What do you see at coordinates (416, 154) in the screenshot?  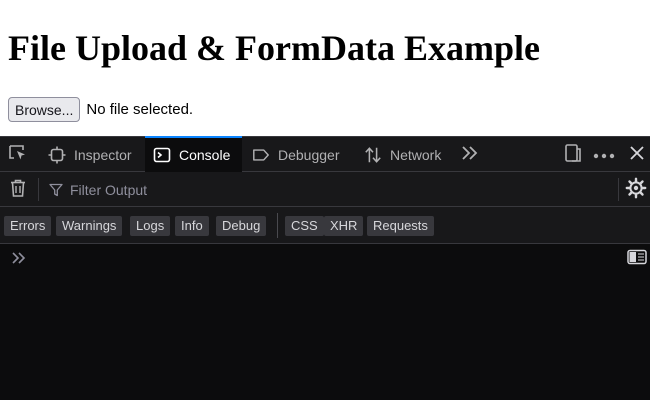 I see `tab-network-label: Network` at bounding box center [416, 154].